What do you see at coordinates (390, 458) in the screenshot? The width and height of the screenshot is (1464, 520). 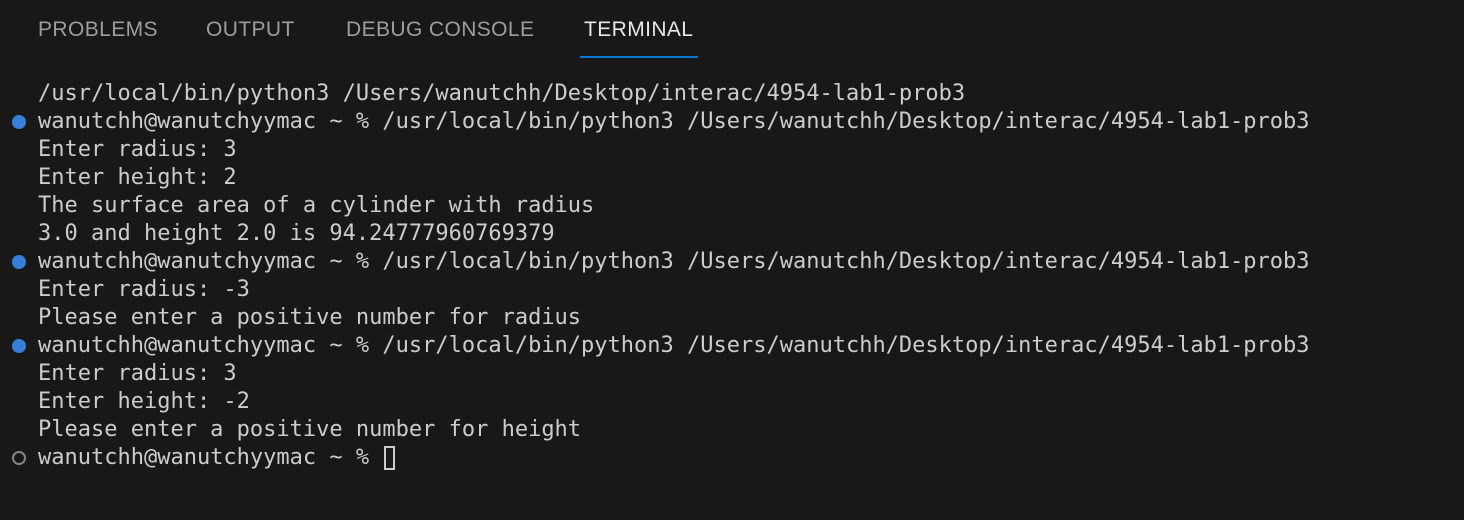 I see `terminal-cursor` at bounding box center [390, 458].